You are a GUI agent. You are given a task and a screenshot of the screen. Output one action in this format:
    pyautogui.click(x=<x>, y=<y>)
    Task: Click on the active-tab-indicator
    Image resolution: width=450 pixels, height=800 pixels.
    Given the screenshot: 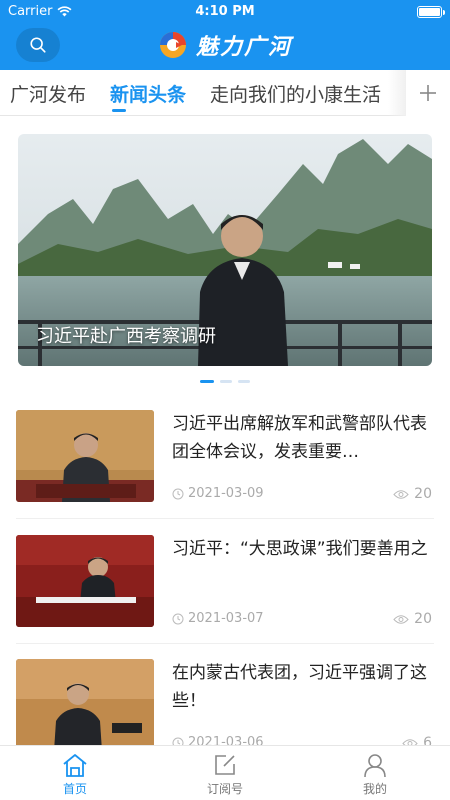 What is the action you would take?
    pyautogui.click(x=119, y=110)
    